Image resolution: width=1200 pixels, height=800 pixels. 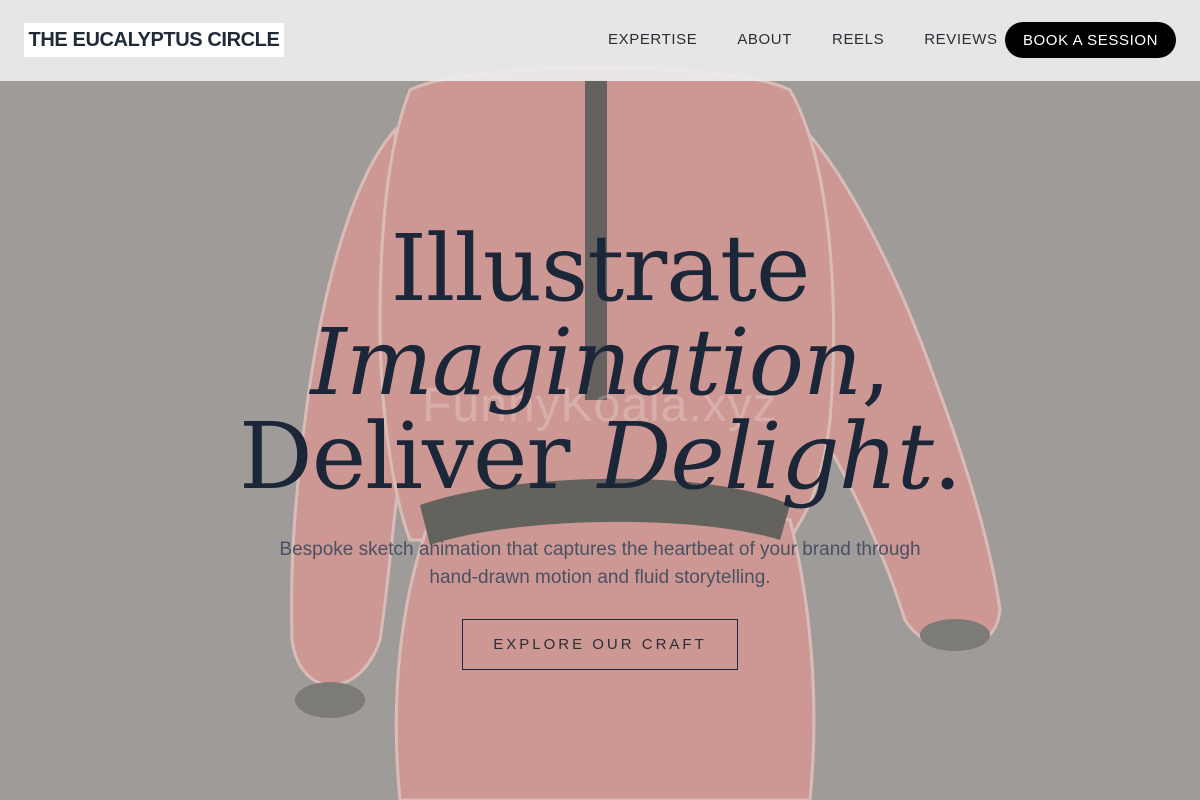 What do you see at coordinates (947, 456) in the screenshot?
I see `headline-period: .` at bounding box center [947, 456].